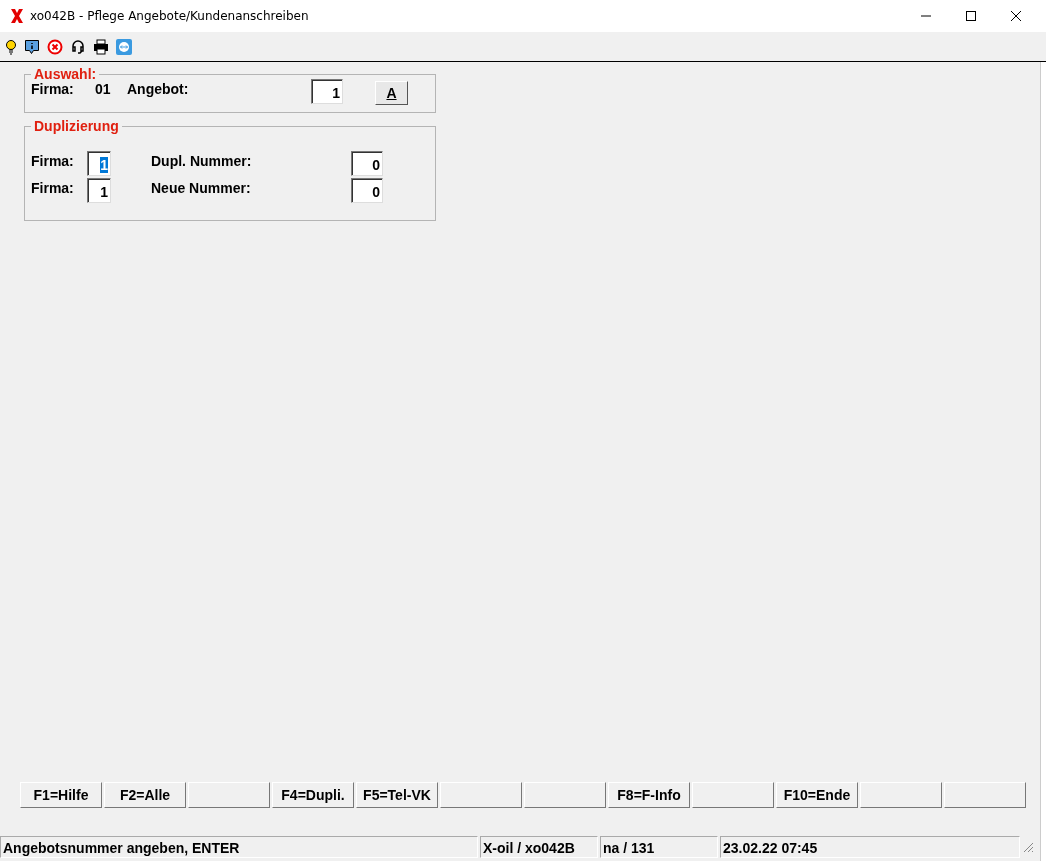 The image size is (1046, 861). Describe the element at coordinates (76, 126) in the screenshot. I see `group-title: Duplizierung` at that location.